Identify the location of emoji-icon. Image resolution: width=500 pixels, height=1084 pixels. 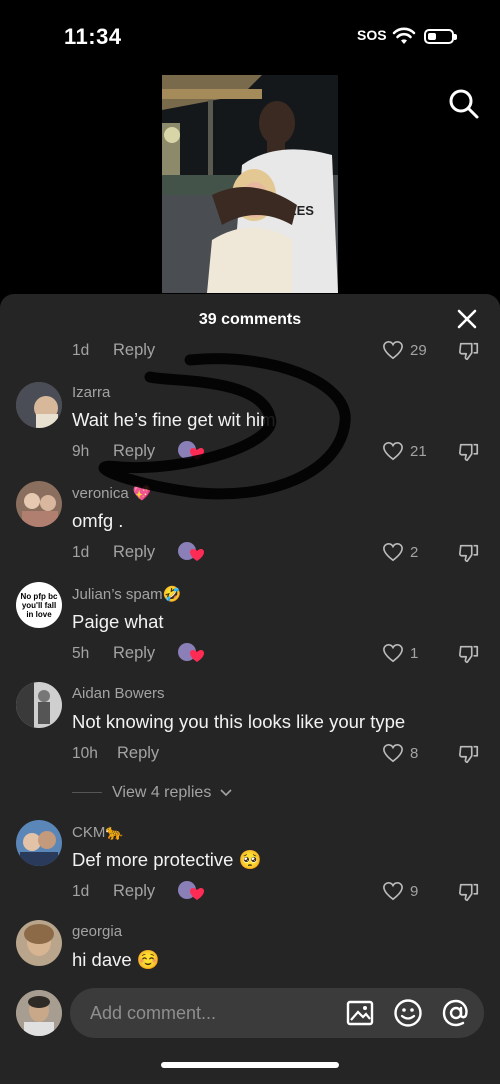
(408, 1013).